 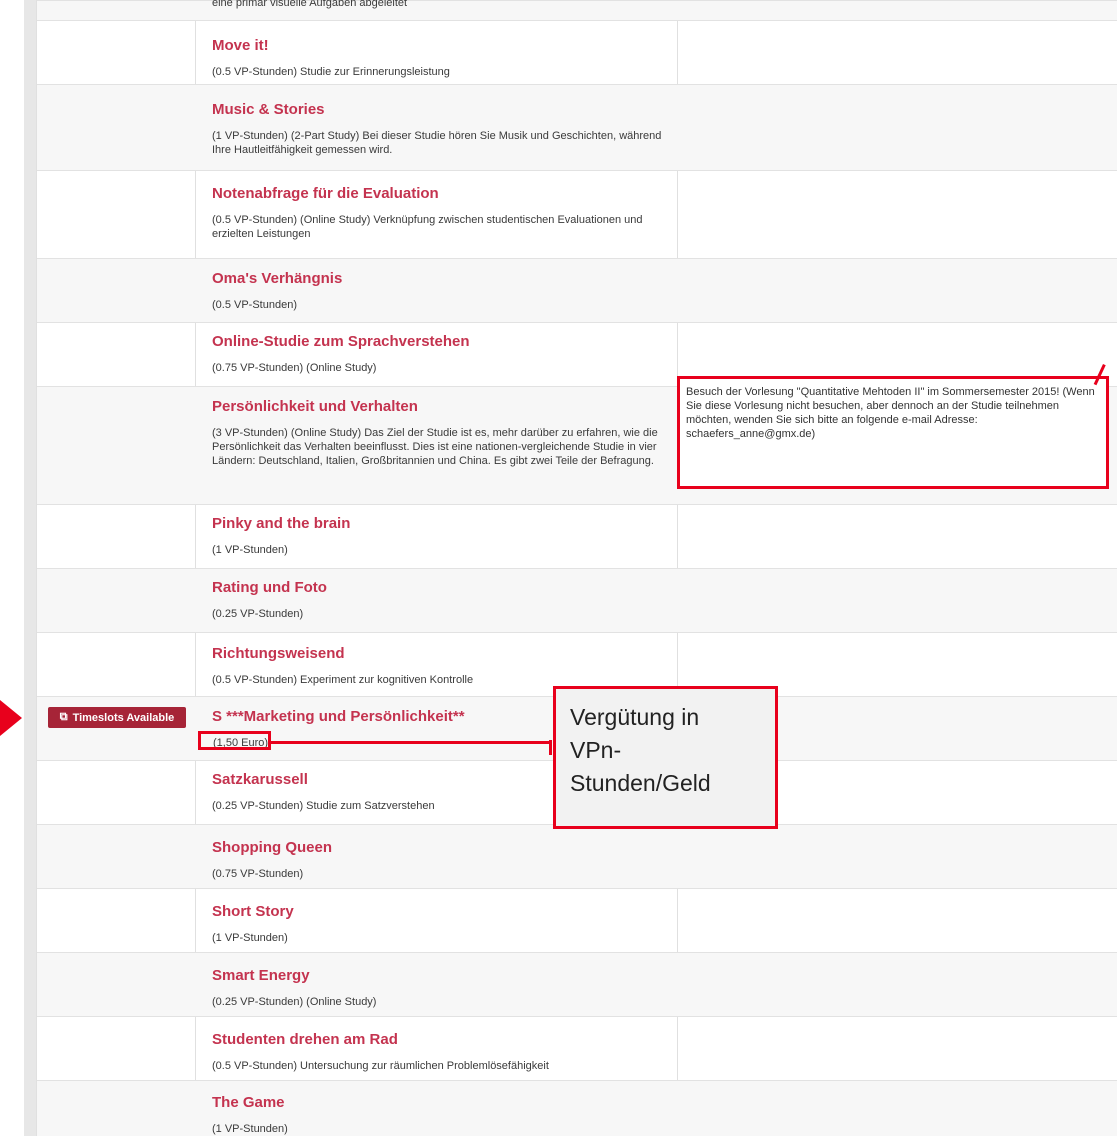 I want to click on study-title-link: Rating und Foto, so click(x=442, y=588).